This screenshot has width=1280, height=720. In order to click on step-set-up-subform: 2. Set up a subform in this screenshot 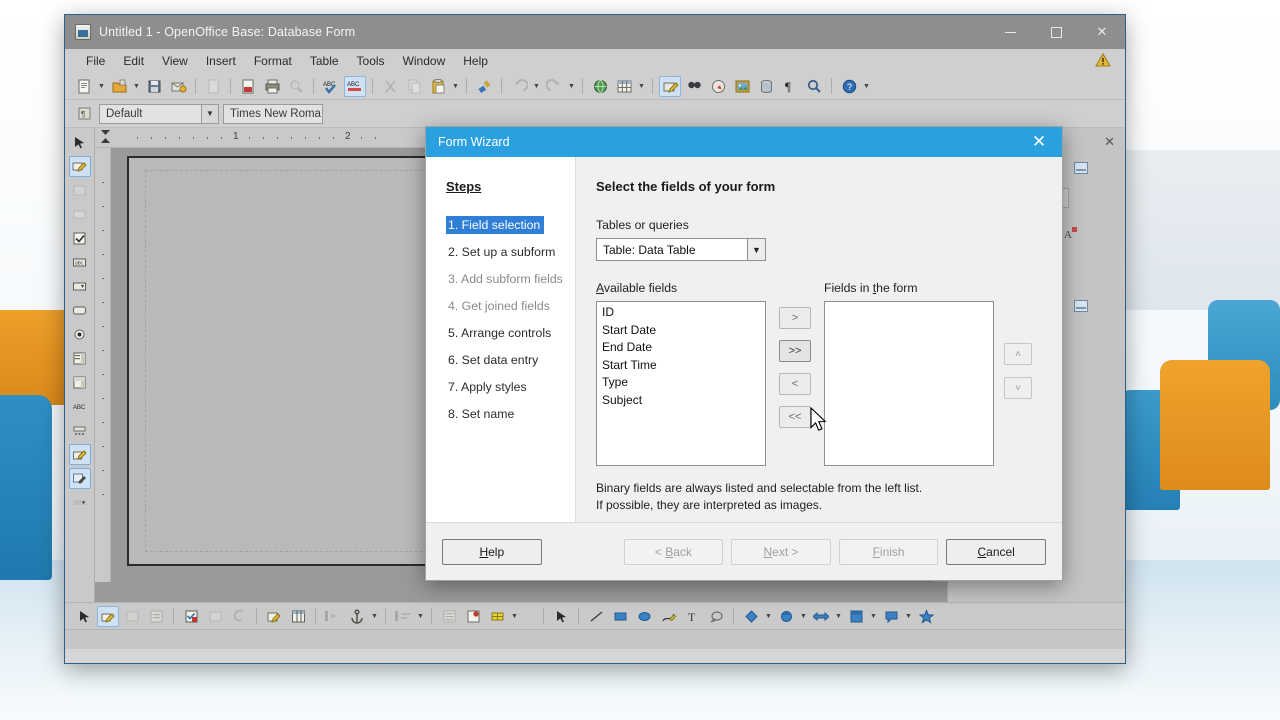, I will do `click(502, 252)`.